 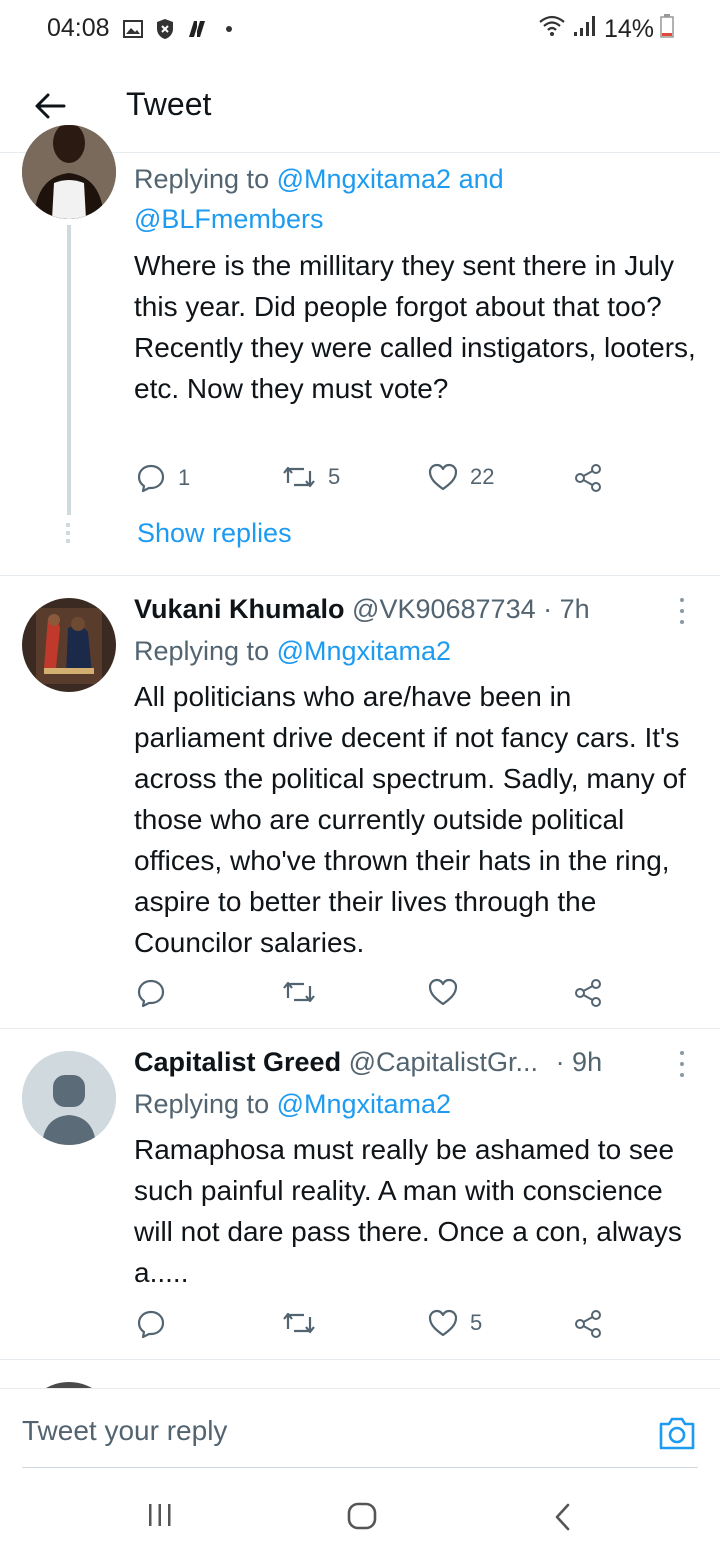 What do you see at coordinates (444, 609) in the screenshot?
I see `author-handle: @VK90687734` at bounding box center [444, 609].